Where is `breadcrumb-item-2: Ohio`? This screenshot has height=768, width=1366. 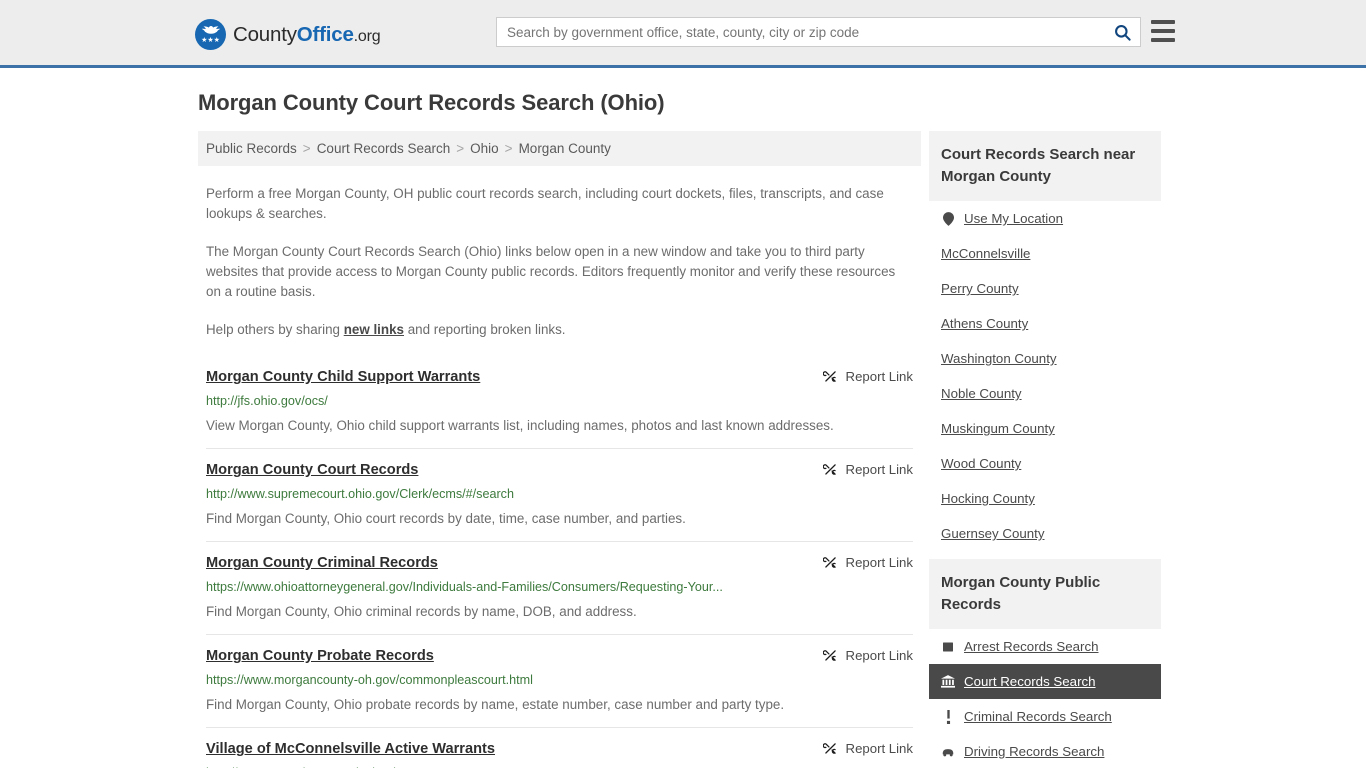
breadcrumb-item-2: Ohio is located at coordinates (484, 148).